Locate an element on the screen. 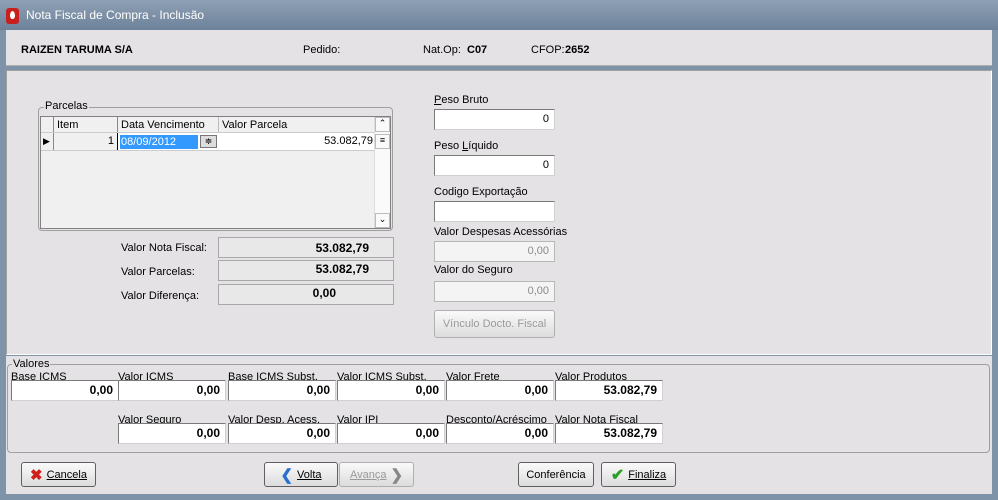 This screenshot has height=500, width=998. peso-liquido-input: 0 is located at coordinates (494, 165).